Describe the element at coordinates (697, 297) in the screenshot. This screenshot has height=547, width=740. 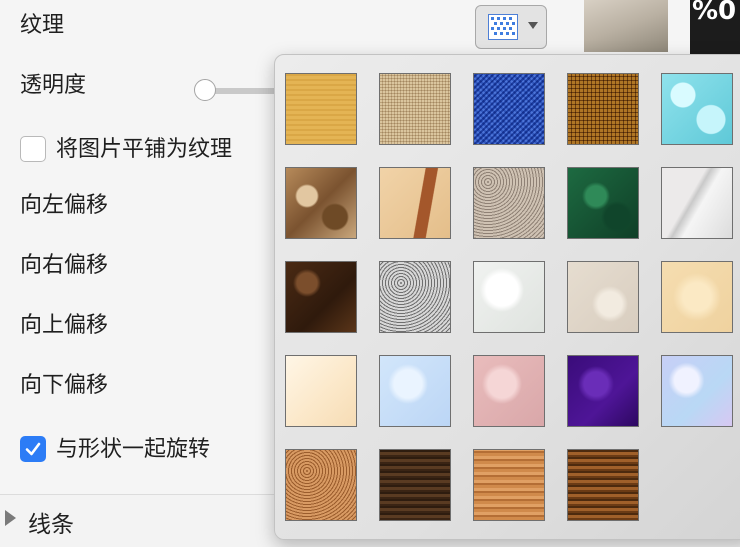
I see `texture-option-parchment` at that location.